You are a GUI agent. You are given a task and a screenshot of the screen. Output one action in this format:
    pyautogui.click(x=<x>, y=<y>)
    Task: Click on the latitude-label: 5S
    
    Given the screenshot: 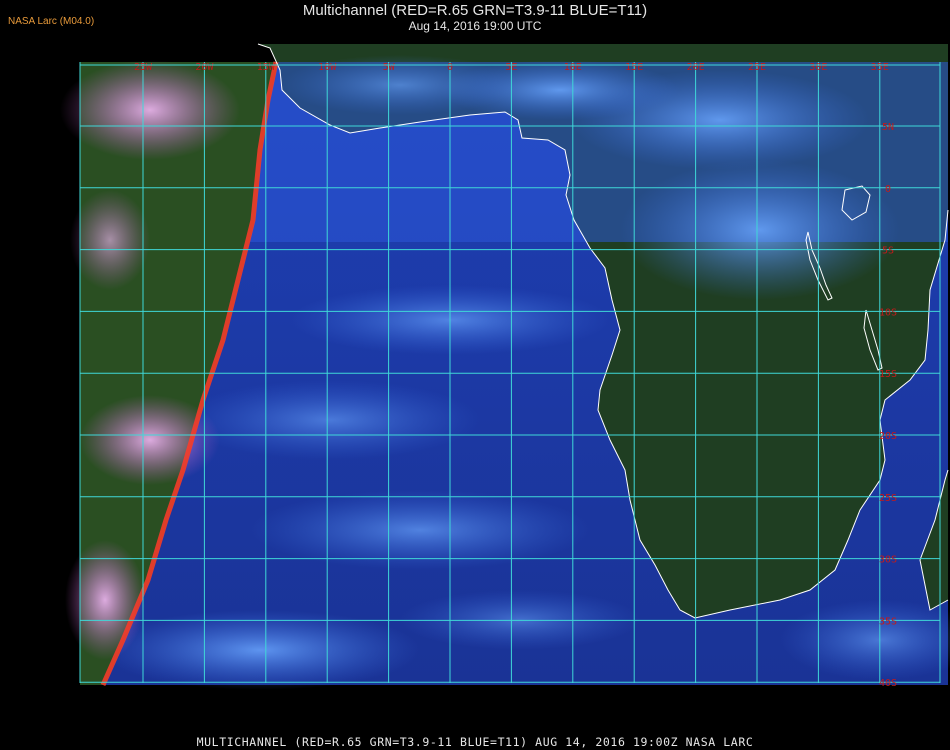 What is the action you would take?
    pyautogui.click(x=888, y=251)
    